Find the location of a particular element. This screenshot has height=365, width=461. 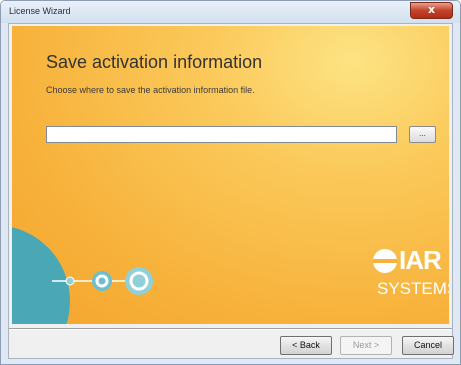

logo-mark-icon is located at coordinates (385, 261).